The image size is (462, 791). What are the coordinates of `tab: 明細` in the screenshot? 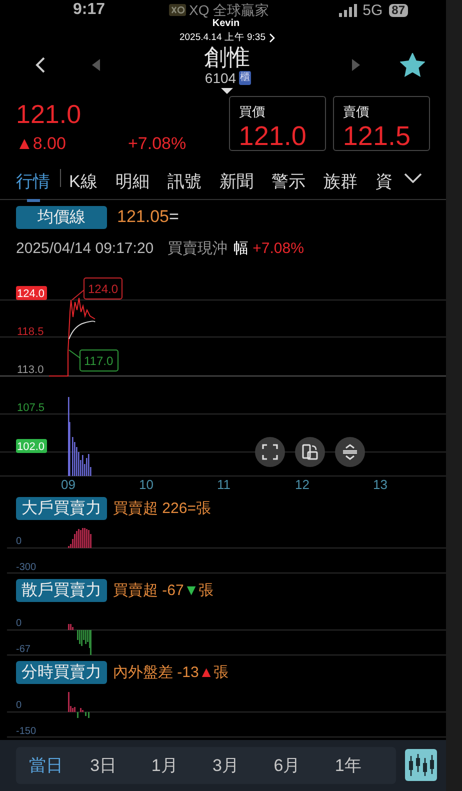 It's located at (132, 180).